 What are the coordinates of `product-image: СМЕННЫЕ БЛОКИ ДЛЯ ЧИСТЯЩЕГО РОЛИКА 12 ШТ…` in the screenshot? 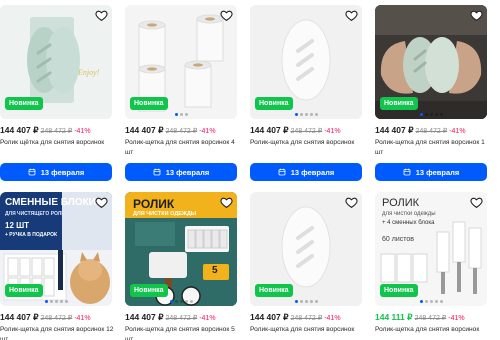 It's located at (56, 249).